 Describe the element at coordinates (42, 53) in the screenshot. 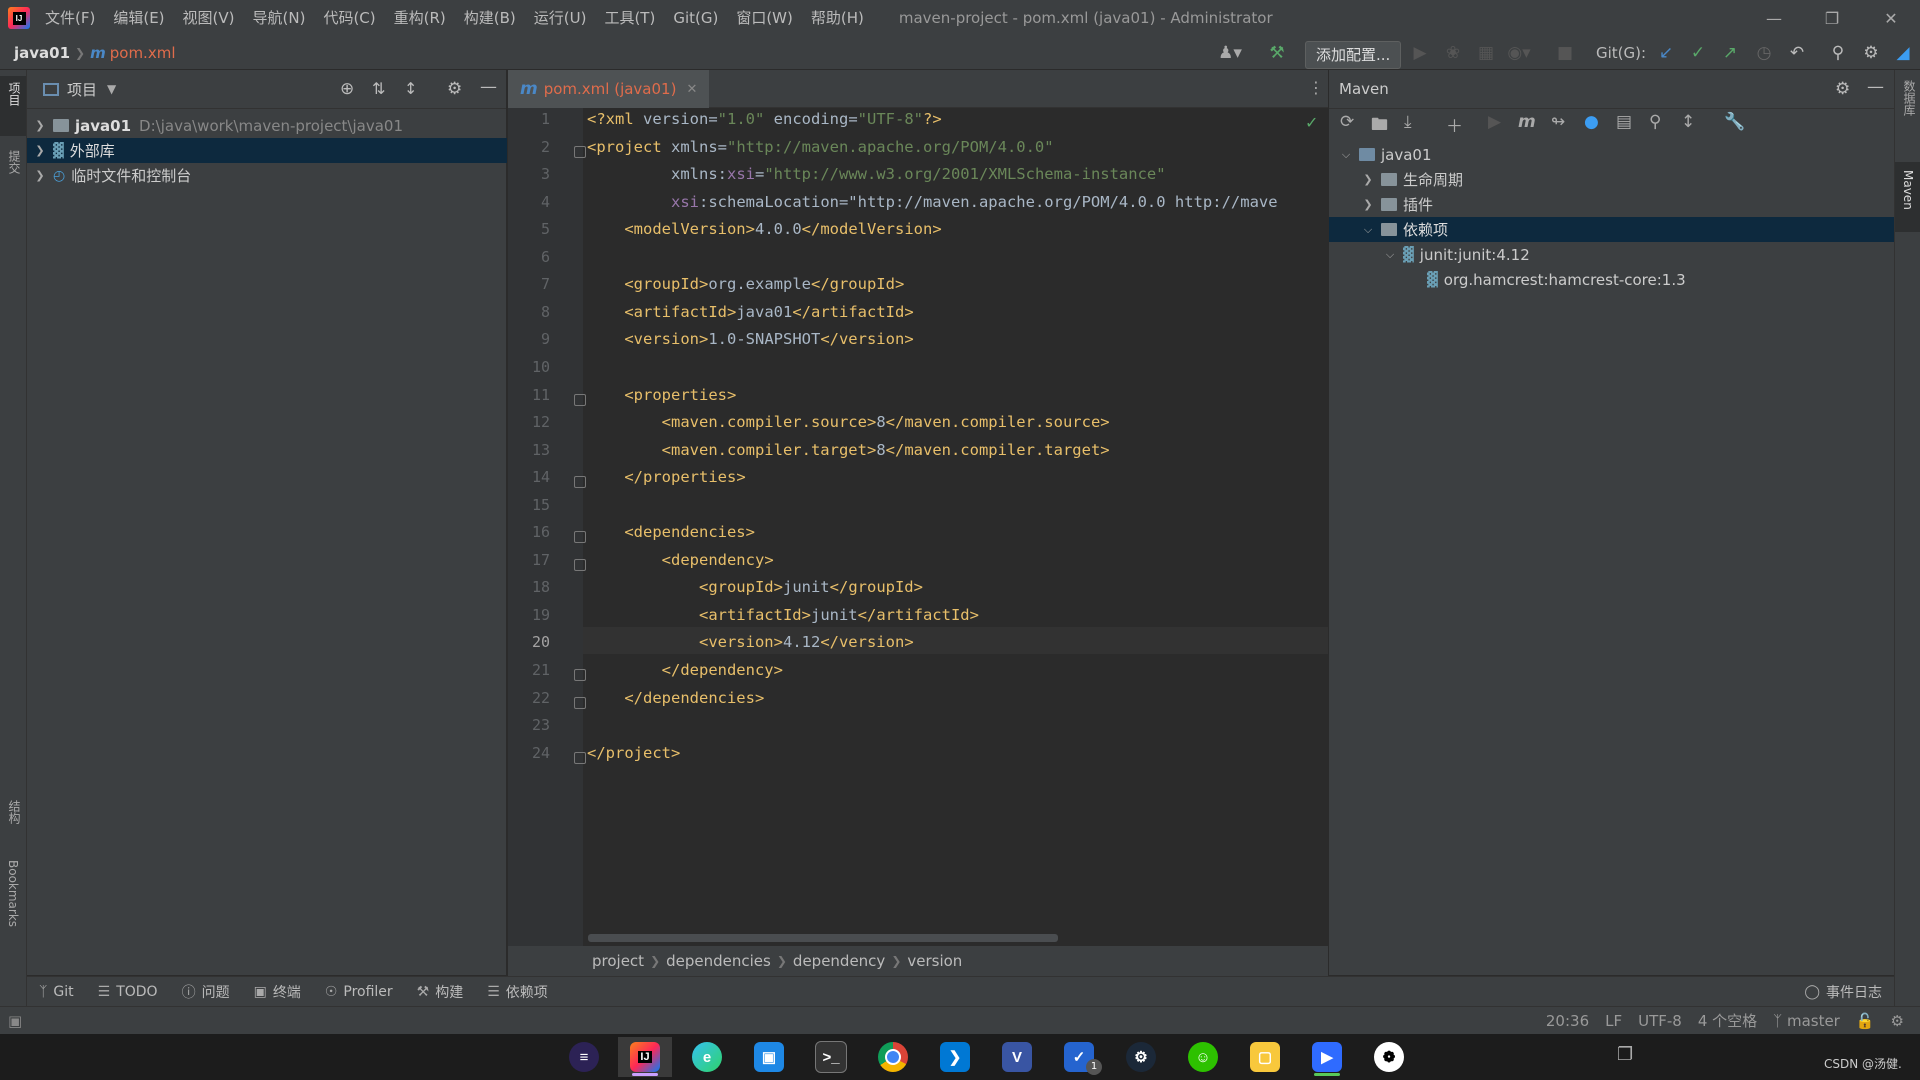

I see `nav-project: java01` at that location.